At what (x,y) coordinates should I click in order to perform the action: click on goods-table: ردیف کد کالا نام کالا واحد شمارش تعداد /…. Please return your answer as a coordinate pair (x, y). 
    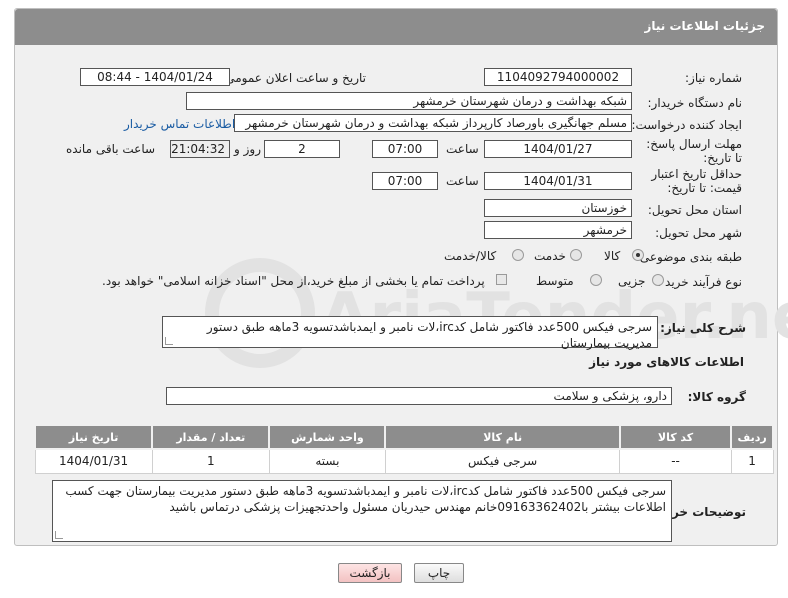
    Looking at the image, I should click on (403, 449).